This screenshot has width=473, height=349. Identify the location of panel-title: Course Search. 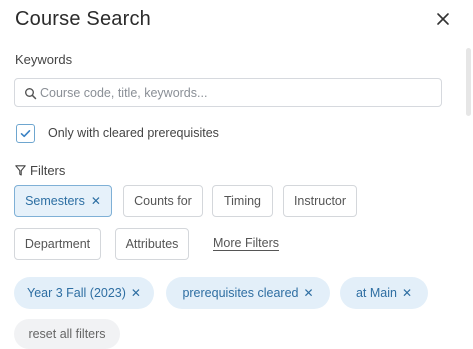
(83, 19).